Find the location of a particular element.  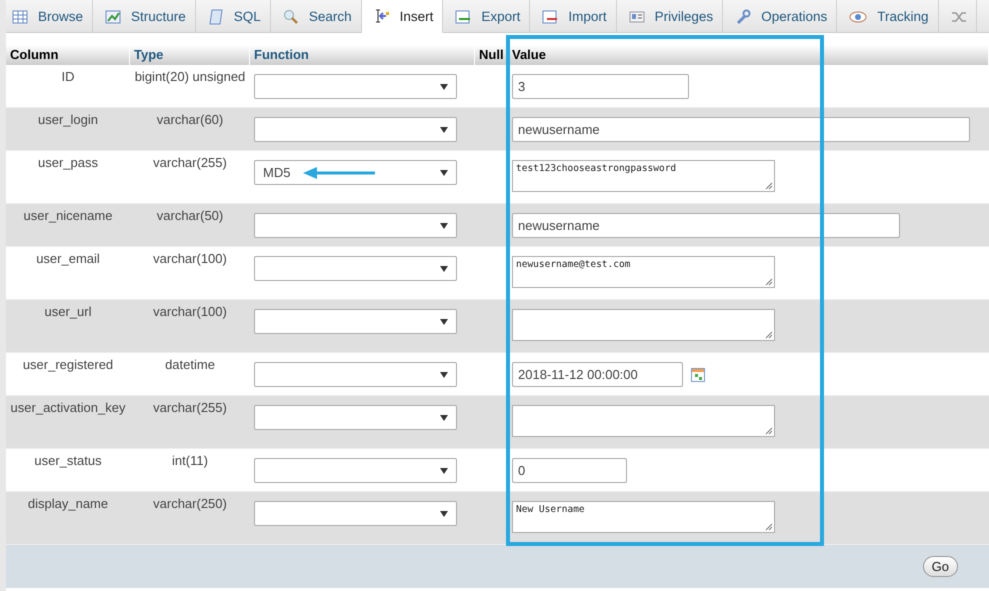

column-name: user_nicename is located at coordinates (68, 215).